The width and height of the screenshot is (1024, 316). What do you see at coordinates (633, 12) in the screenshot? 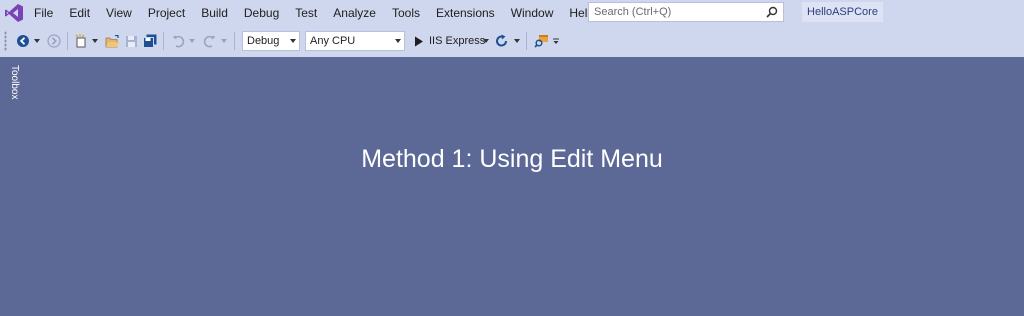
I see `search-placeholder: Search (Ctrl+Q)` at bounding box center [633, 12].